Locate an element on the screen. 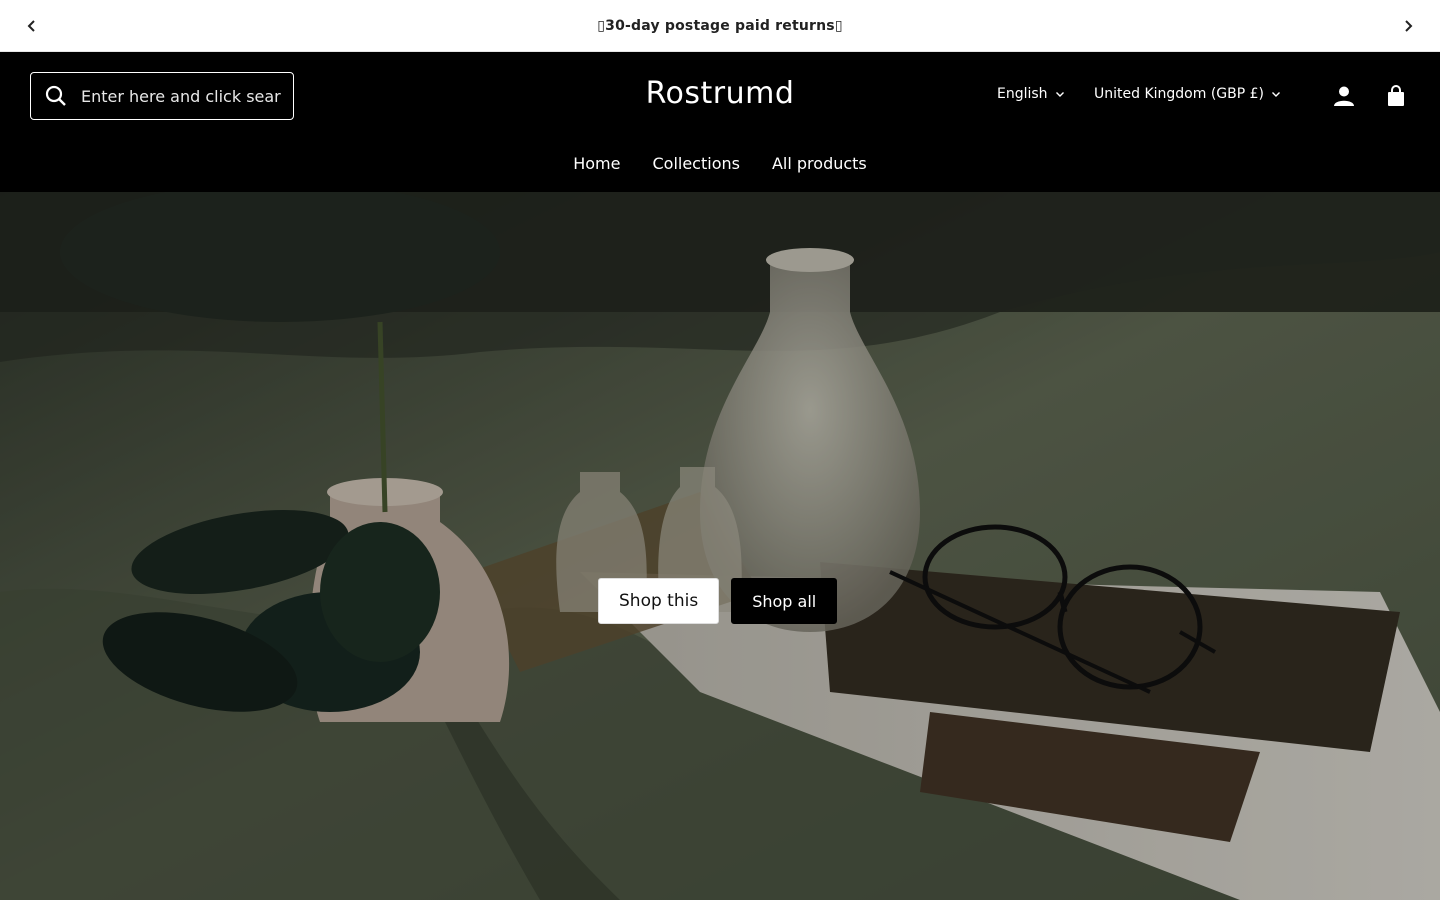 The width and height of the screenshot is (1440, 900). country-selector: United Kingdom (GBP £) is located at coordinates (1187, 94).